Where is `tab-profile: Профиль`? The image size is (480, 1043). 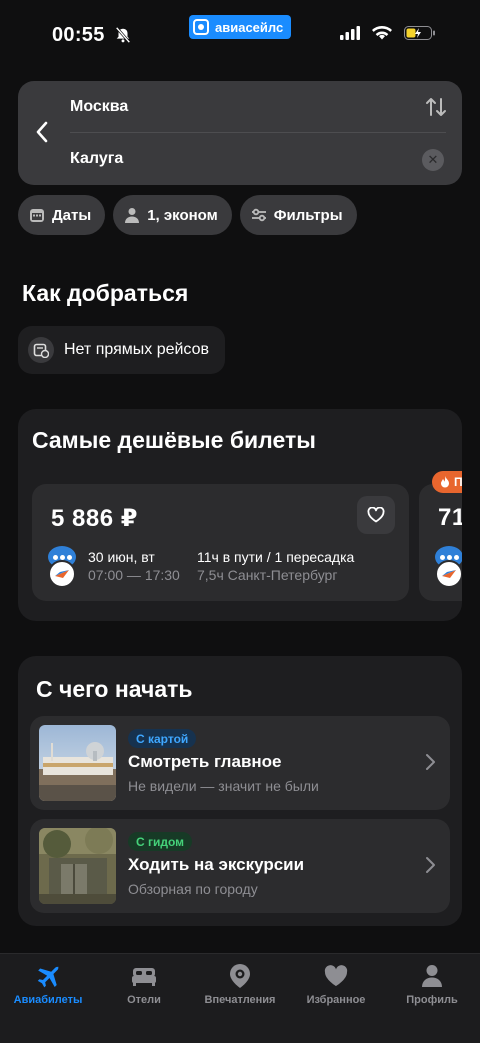 tab-profile: Профиль is located at coordinates (432, 984).